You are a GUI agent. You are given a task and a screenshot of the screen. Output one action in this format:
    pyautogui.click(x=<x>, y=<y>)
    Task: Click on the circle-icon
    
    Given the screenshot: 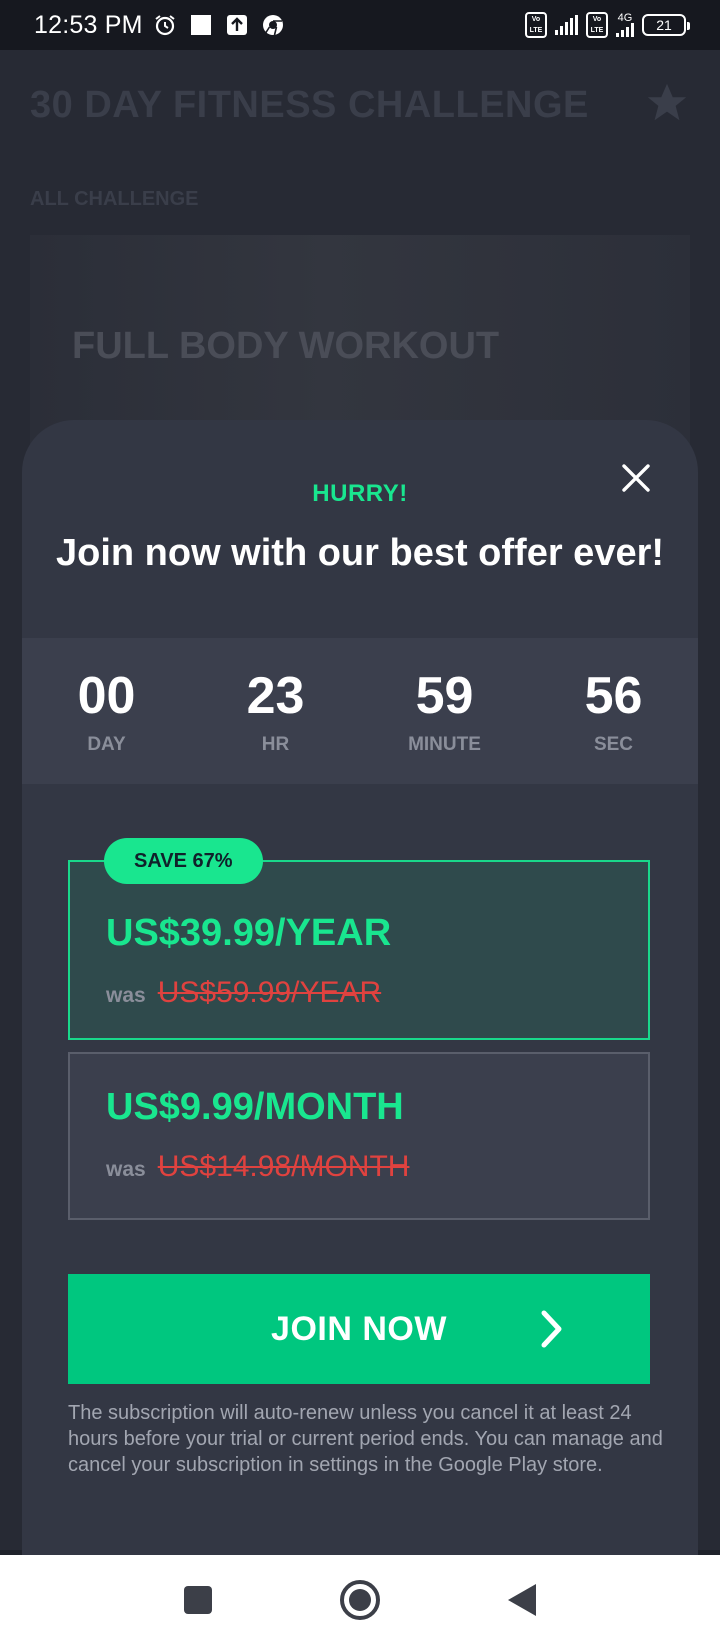 What is the action you would take?
    pyautogui.click(x=360, y=1602)
    